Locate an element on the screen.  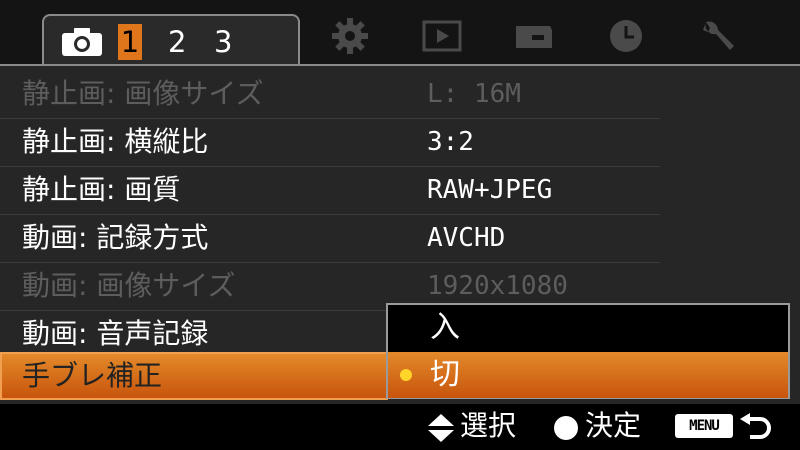
menu-row-steadyshot: 手ブレ補正 is located at coordinates (194, 376).